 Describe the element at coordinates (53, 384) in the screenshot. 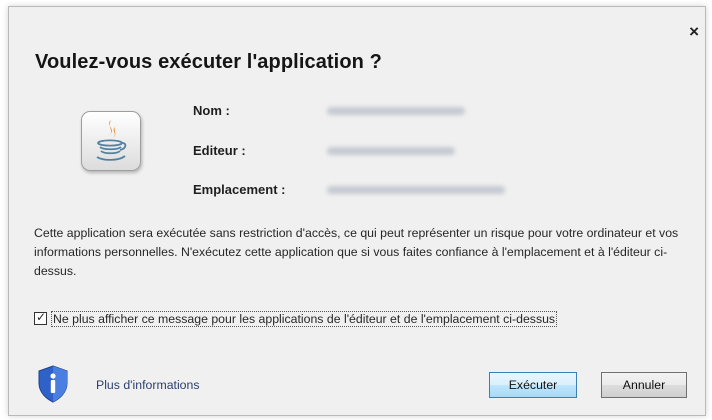

I see `shield-info-icon` at that location.